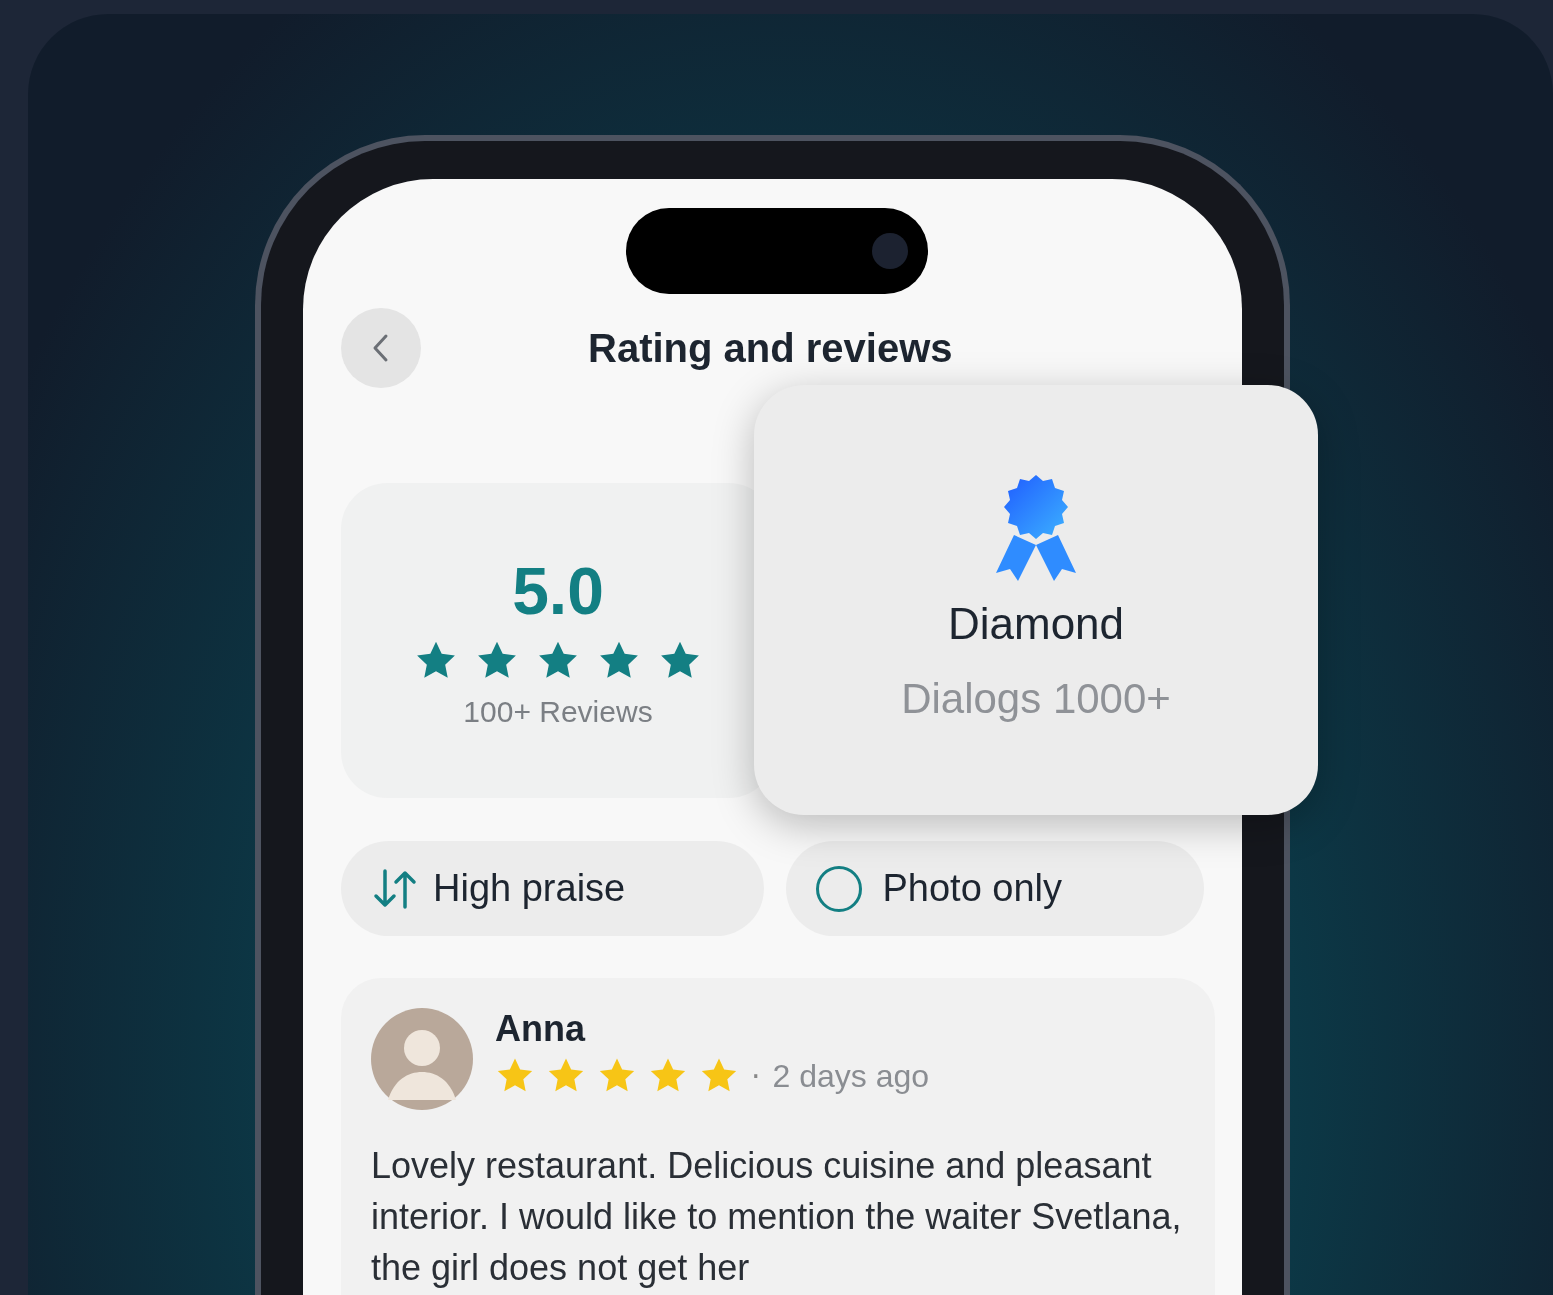  What do you see at coordinates (770, 348) in the screenshot?
I see `screen-title: Rating and reviews` at bounding box center [770, 348].